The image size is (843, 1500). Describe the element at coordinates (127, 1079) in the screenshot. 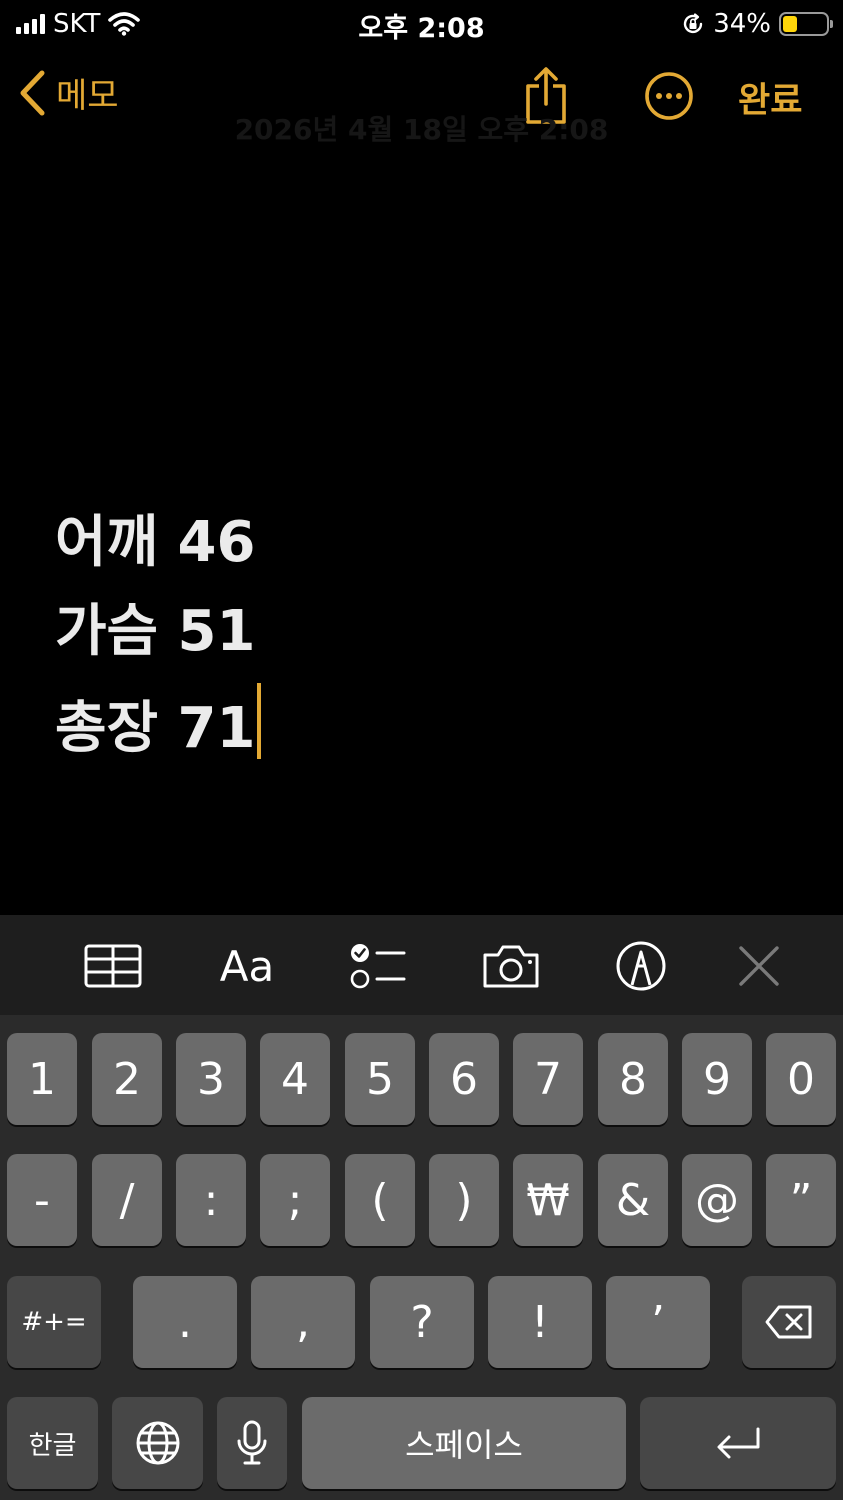

I see `key-2: 2` at that location.